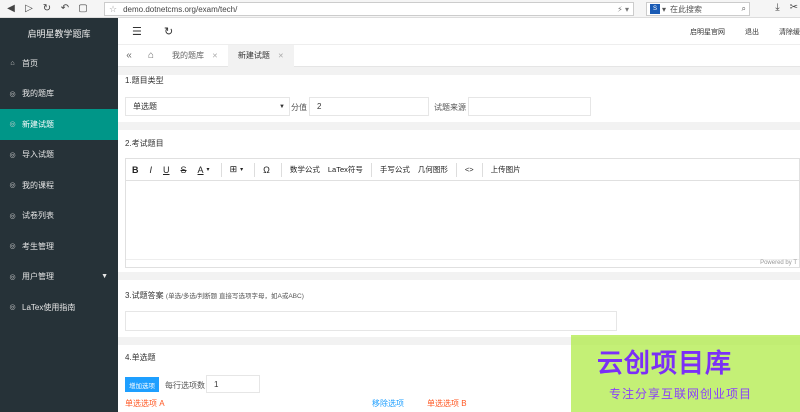 This screenshot has width=800, height=412. I want to click on geometry-button: 几何图形, so click(433, 169).